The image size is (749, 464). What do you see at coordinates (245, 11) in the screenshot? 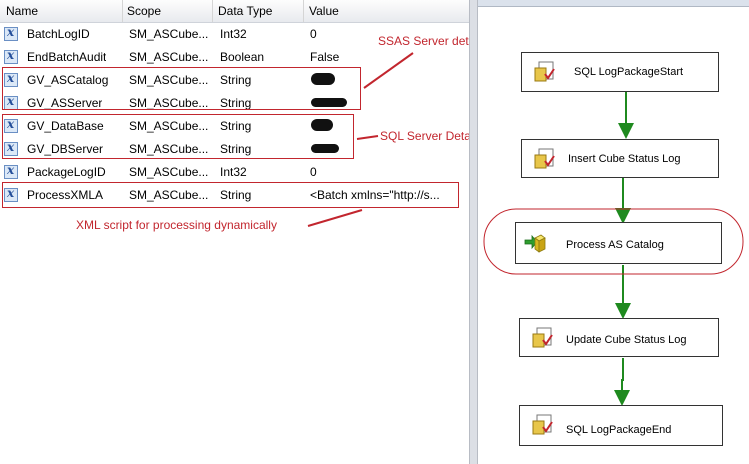
I see `column-header-data-type: Data Type` at bounding box center [245, 11].